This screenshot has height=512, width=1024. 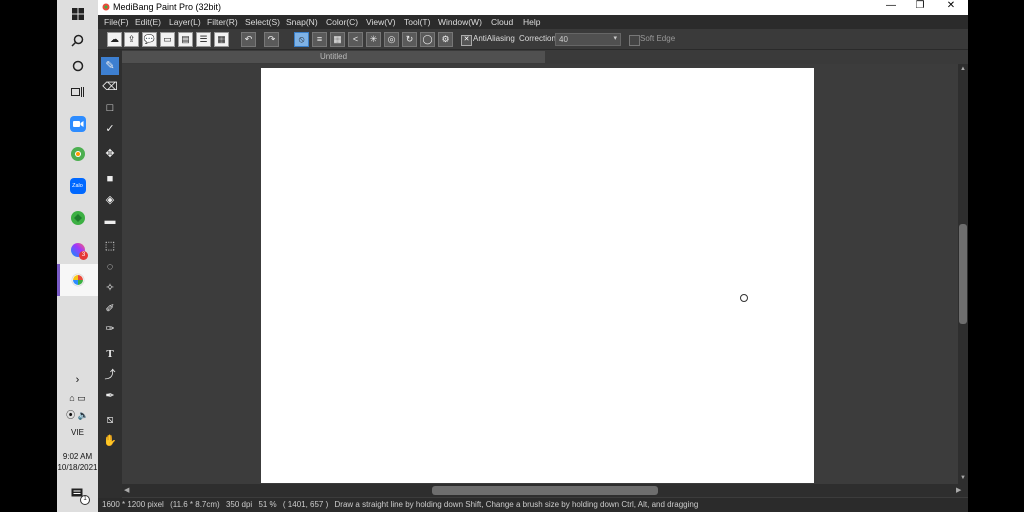 What do you see at coordinates (381, 22) in the screenshot?
I see `menu-view: View(V)` at bounding box center [381, 22].